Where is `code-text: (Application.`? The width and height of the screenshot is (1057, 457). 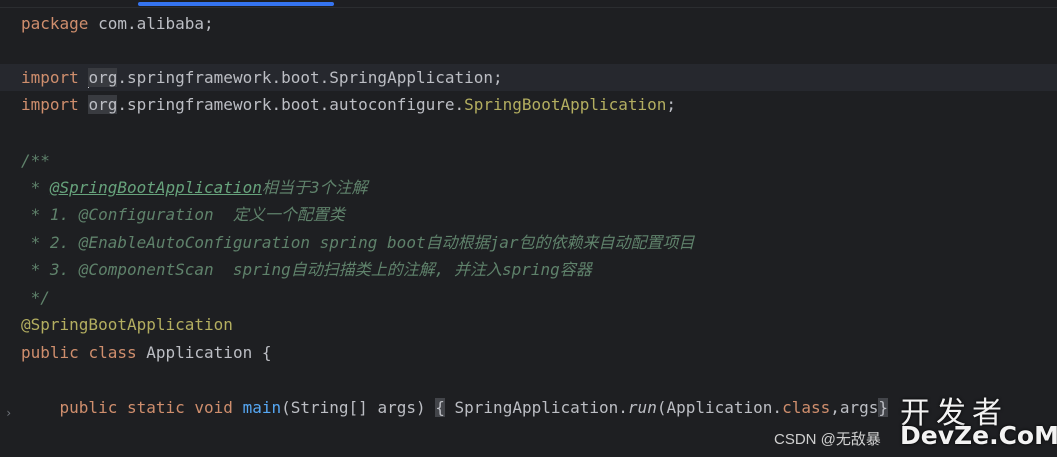
code-text: (Application. is located at coordinates (719, 407).